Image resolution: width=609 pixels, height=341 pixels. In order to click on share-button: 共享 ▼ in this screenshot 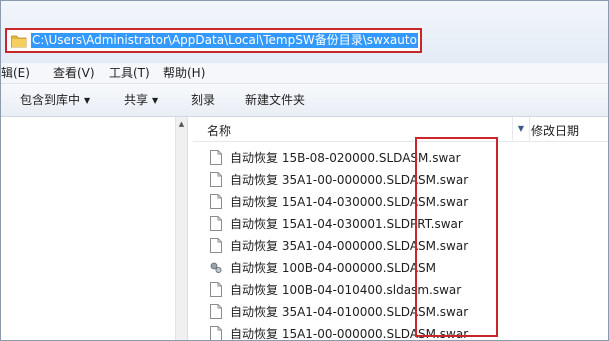, I will do `click(141, 100)`.